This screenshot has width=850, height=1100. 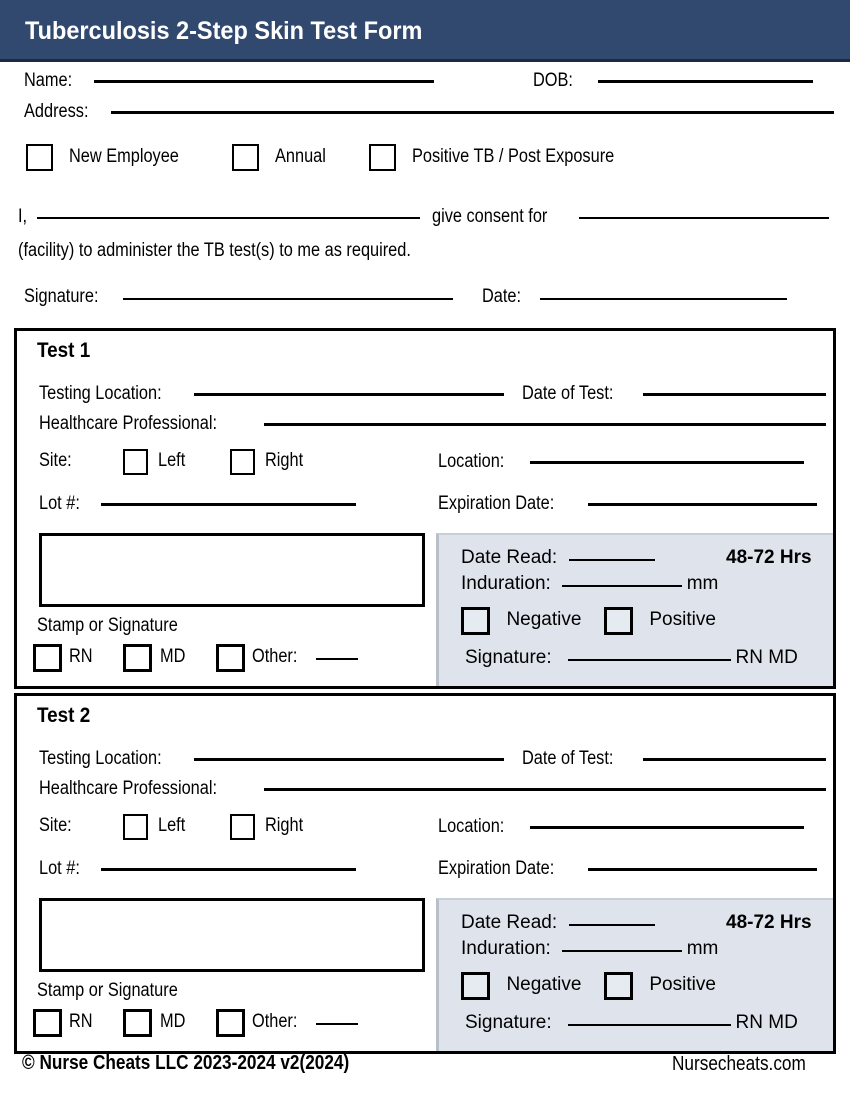 What do you see at coordinates (195, 1023) in the screenshot?
I see `test-2-credentials-group: RN MD Other:` at bounding box center [195, 1023].